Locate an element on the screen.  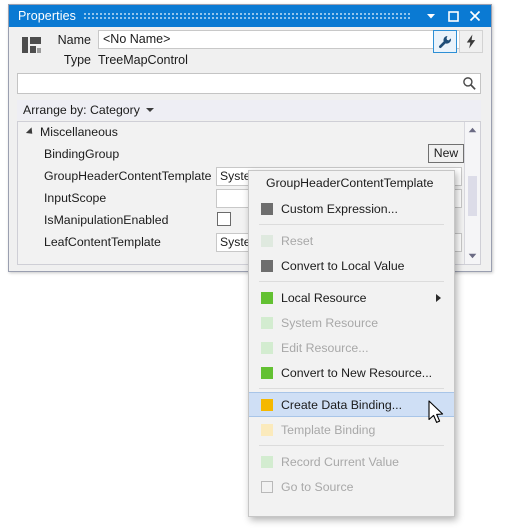
property-row-bindinggroup: BindingGroup New is located at coordinates (249, 155).